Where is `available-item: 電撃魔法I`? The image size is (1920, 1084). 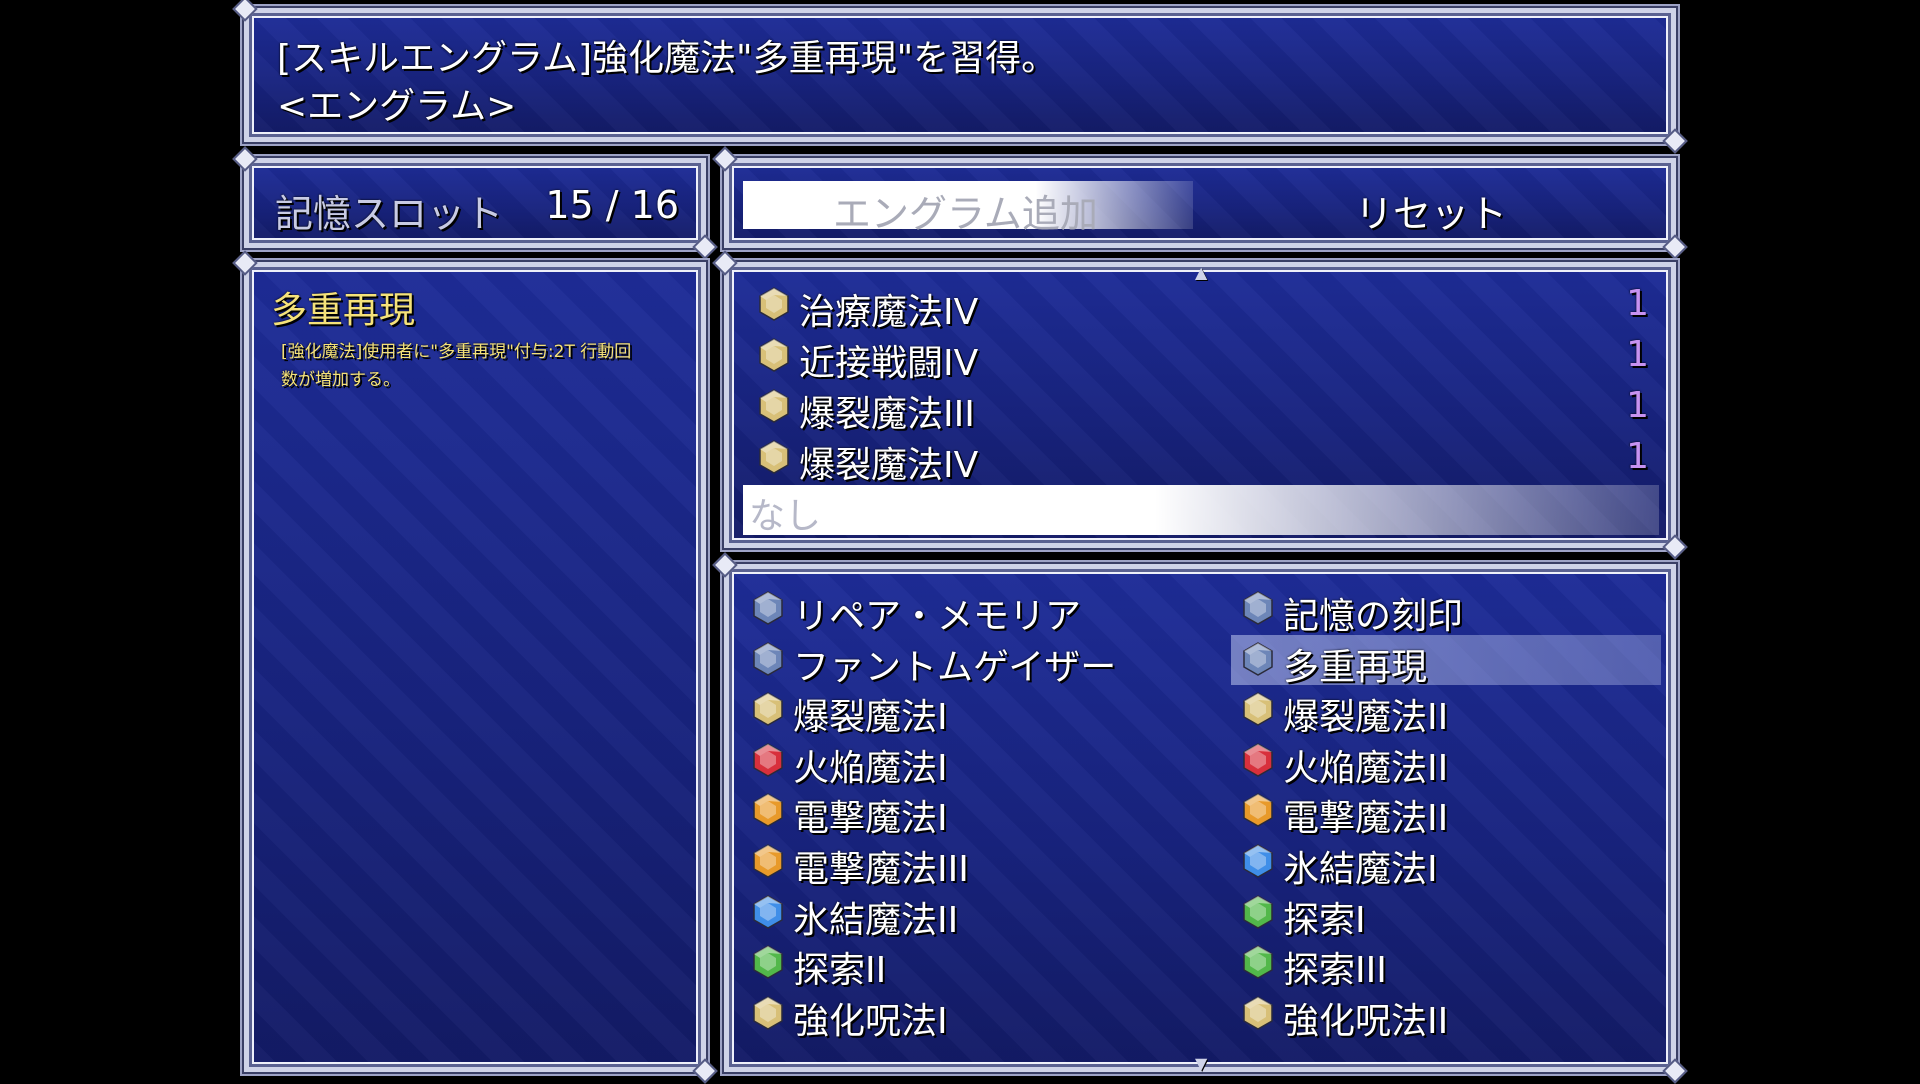 available-item: 電撃魔法I is located at coordinates (956, 812).